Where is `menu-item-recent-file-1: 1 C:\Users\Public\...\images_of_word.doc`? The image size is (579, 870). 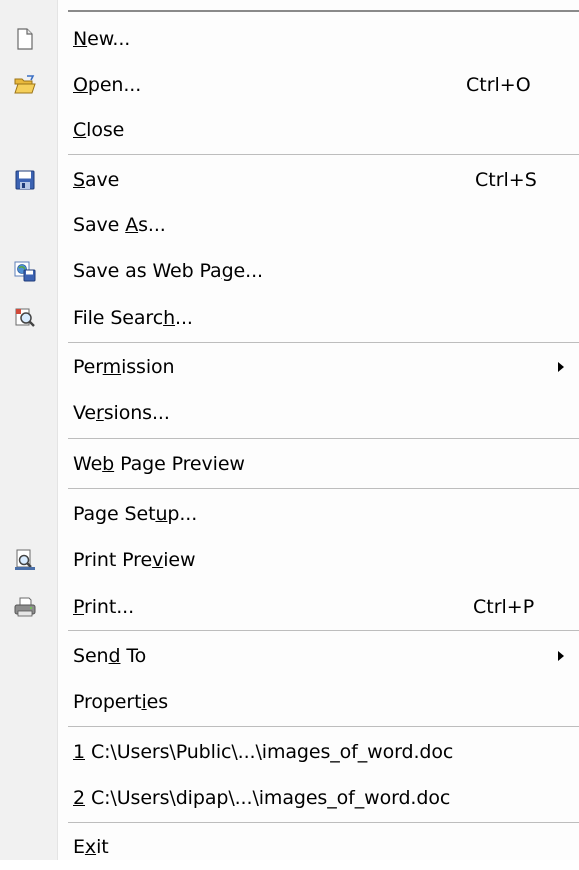
menu-item-recent-file-1: 1 C:\Users\Public\...\images_of_word.doc is located at coordinates (289, 752).